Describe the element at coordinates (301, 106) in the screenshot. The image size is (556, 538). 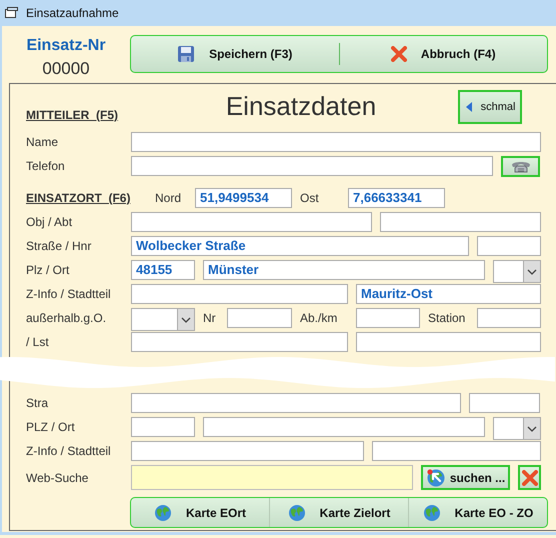
I see `panel-title: Einsatzdaten` at that location.